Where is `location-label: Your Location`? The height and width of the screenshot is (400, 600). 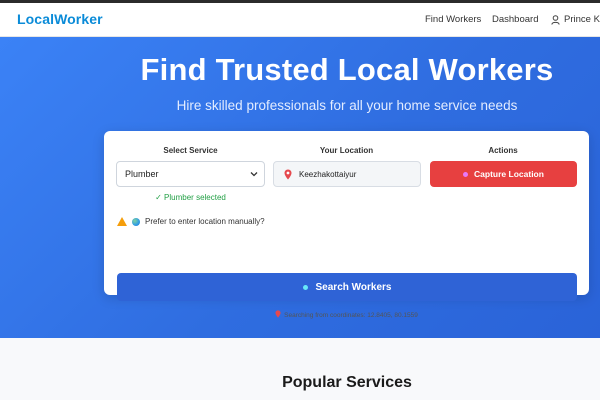 location-label: Your Location is located at coordinates (346, 150).